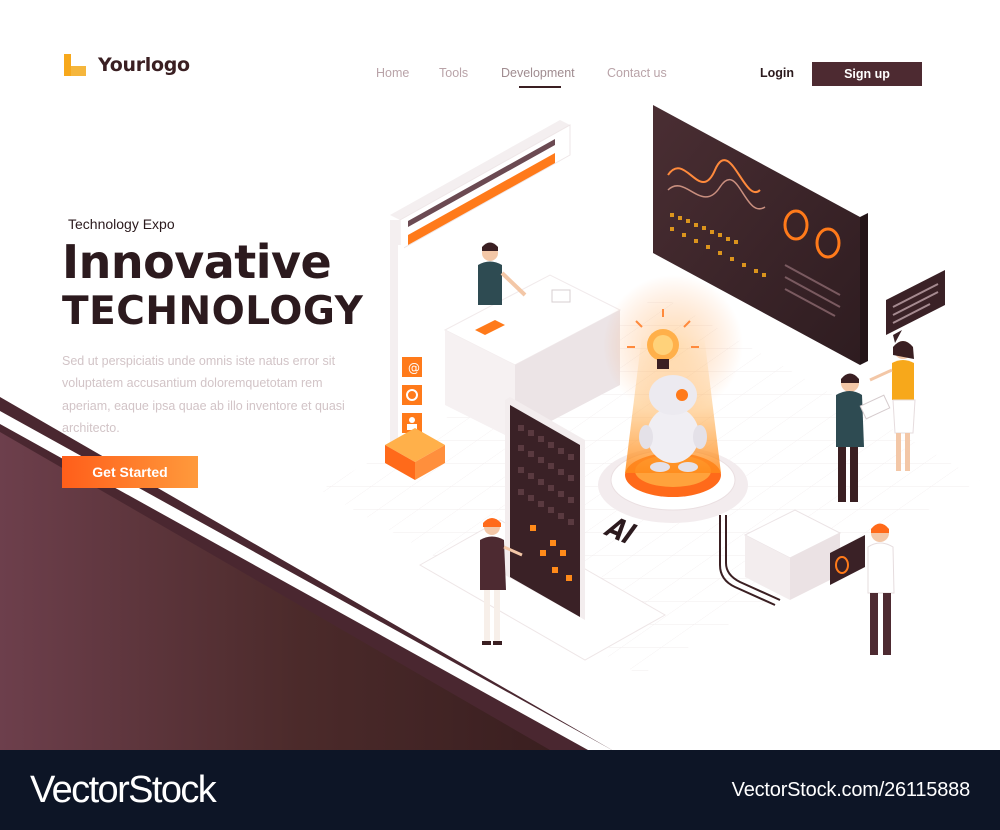  What do you see at coordinates (392, 73) in the screenshot?
I see `nav-home: Home` at bounding box center [392, 73].